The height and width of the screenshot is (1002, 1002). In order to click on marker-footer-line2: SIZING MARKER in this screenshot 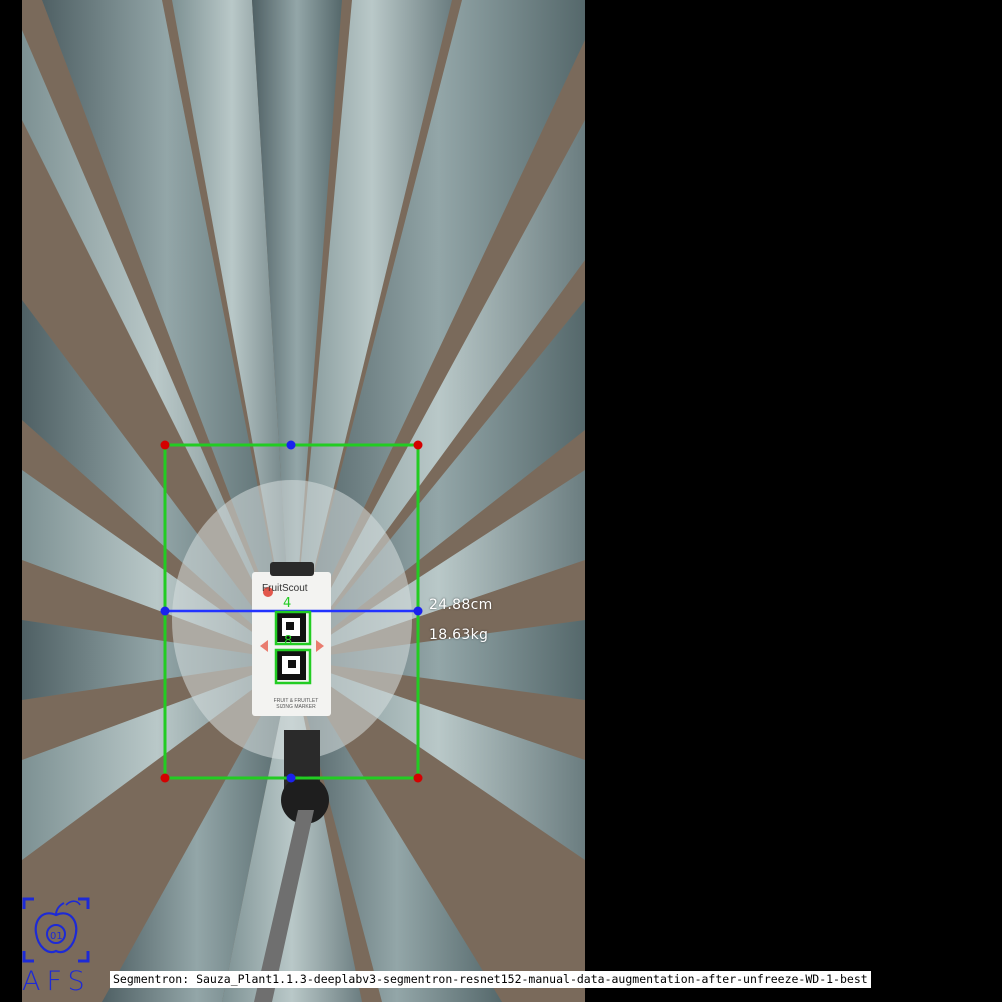, I will do `click(296, 707)`.